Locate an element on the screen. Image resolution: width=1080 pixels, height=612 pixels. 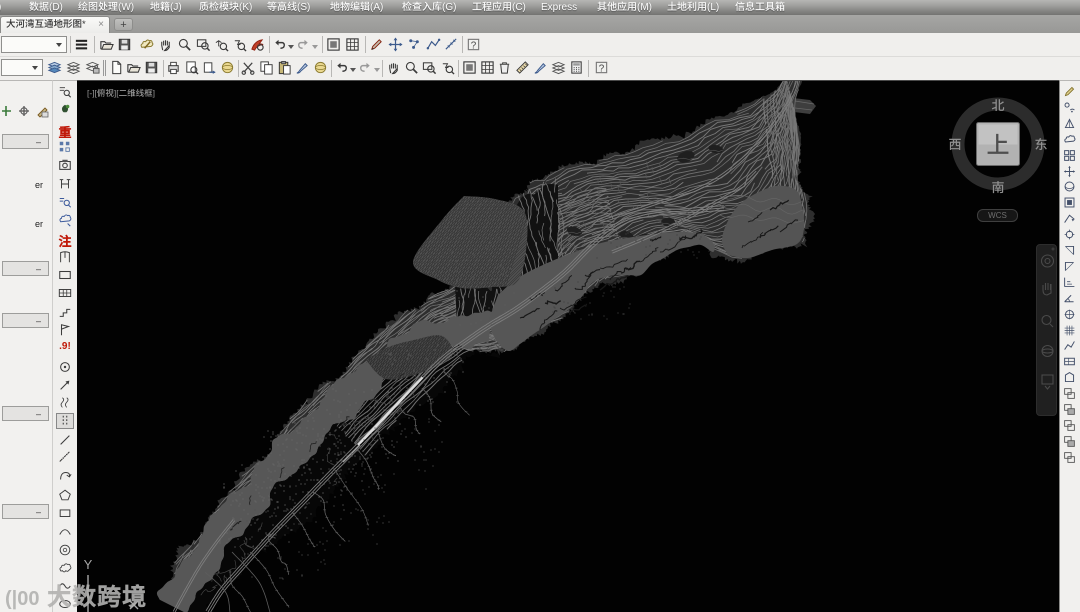
svg-text: 西 is located at coordinates (954, 143).